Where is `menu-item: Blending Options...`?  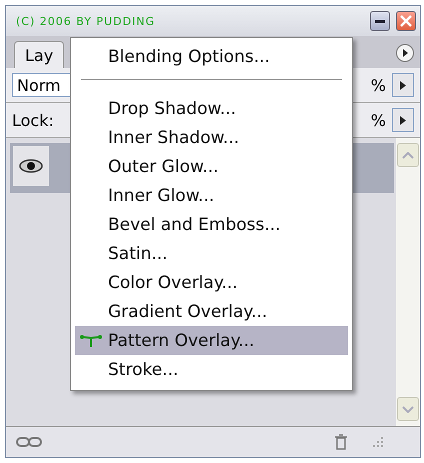 menu-item: Blending Options... is located at coordinates (211, 56).